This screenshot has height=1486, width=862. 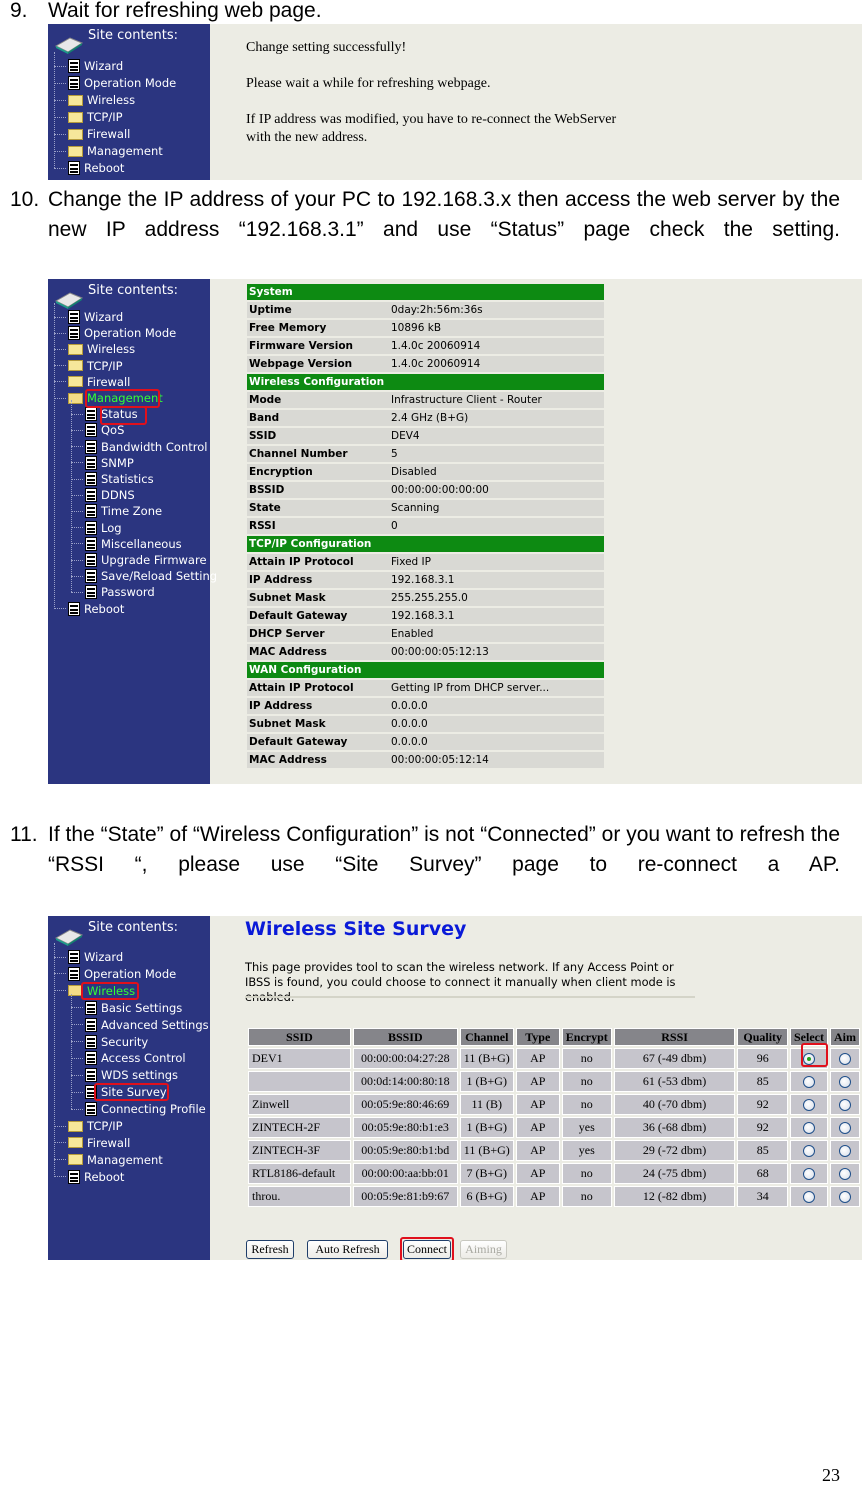 What do you see at coordinates (128, 1058) in the screenshot?
I see `sidebar-item-access-control: Access Control` at bounding box center [128, 1058].